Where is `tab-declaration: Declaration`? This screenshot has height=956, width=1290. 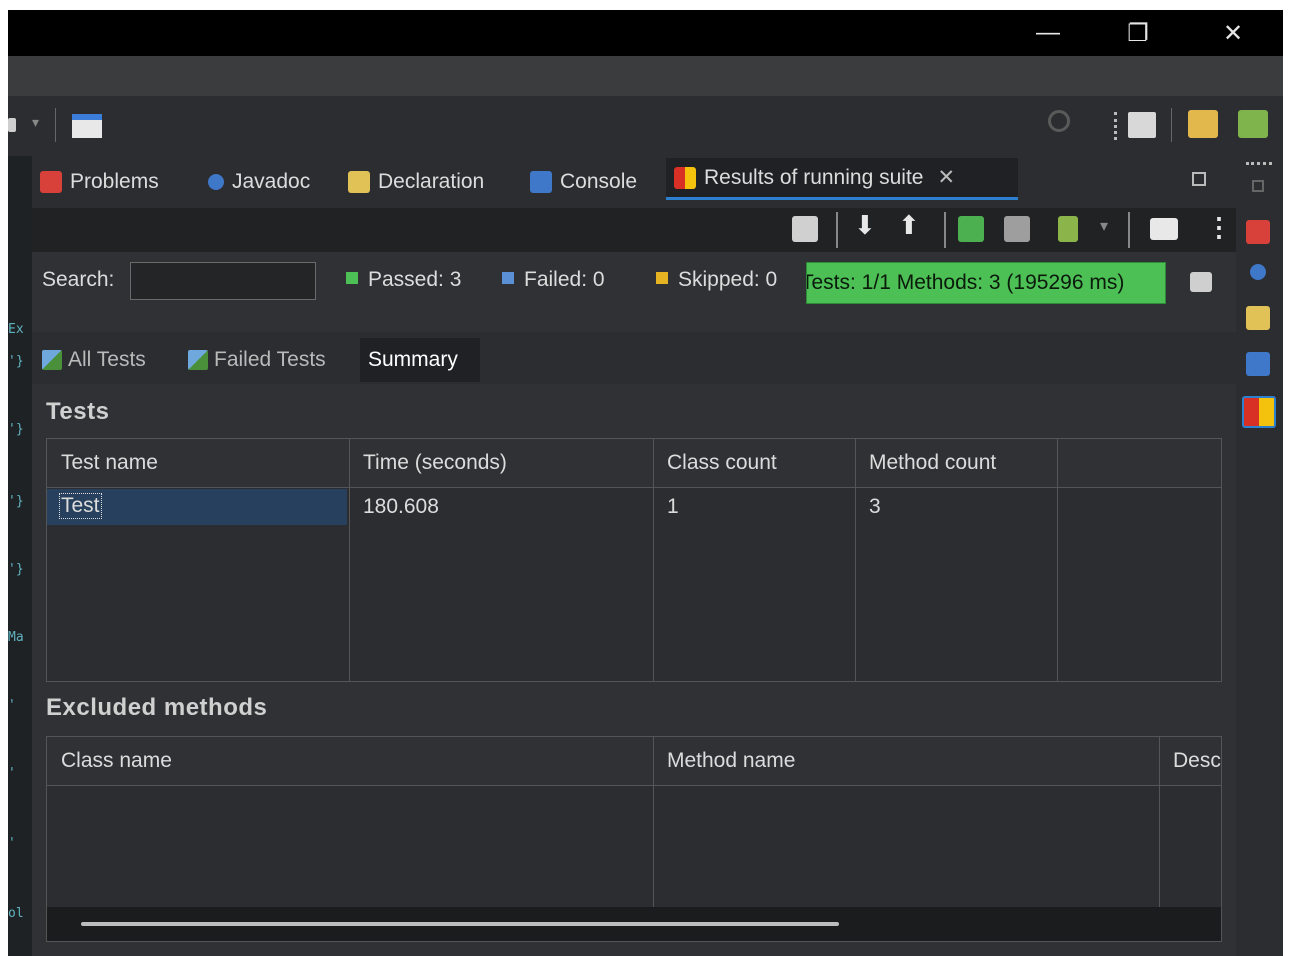 tab-declaration: Declaration is located at coordinates (416, 182).